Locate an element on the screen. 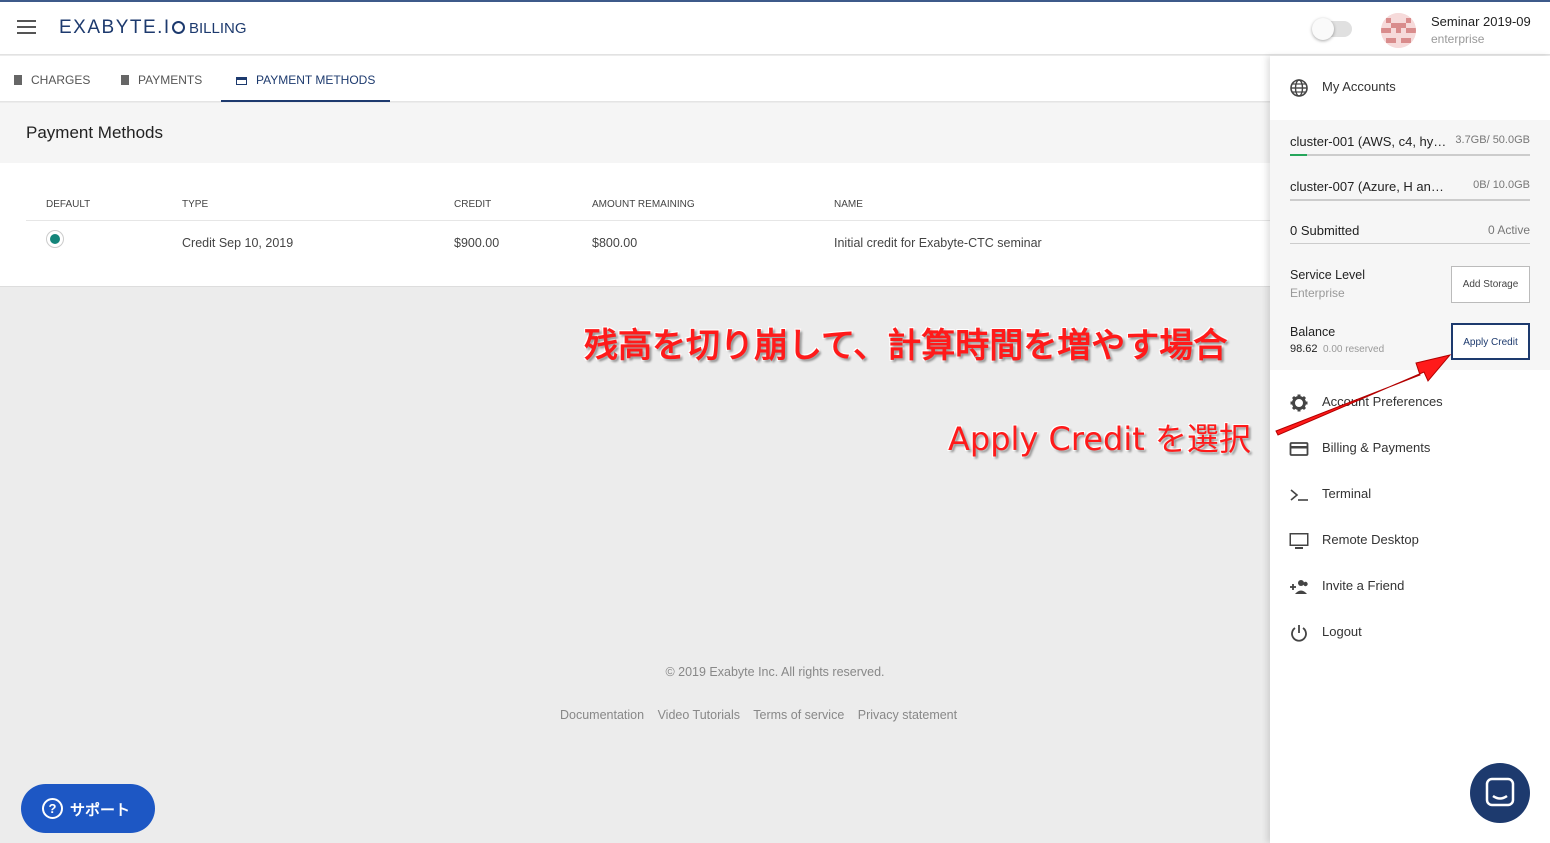 Image resolution: width=1550 pixels, height=843 pixels. tab-label: CHARGES is located at coordinates (61, 80).